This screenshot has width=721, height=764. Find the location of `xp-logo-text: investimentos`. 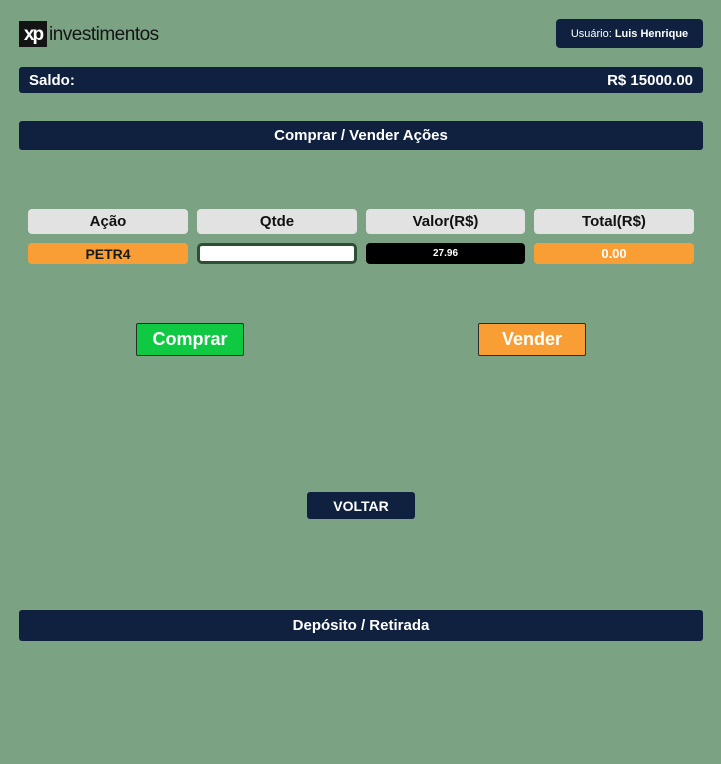

xp-logo-text: investimentos is located at coordinates (104, 34).